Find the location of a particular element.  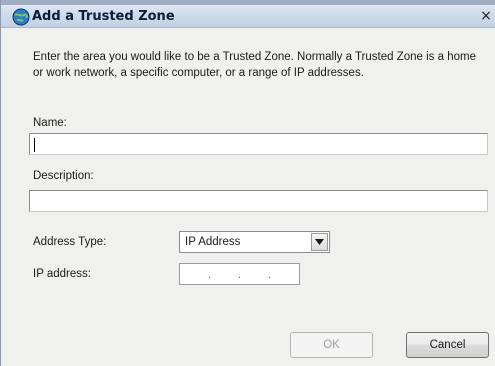

description-field is located at coordinates (258, 201).